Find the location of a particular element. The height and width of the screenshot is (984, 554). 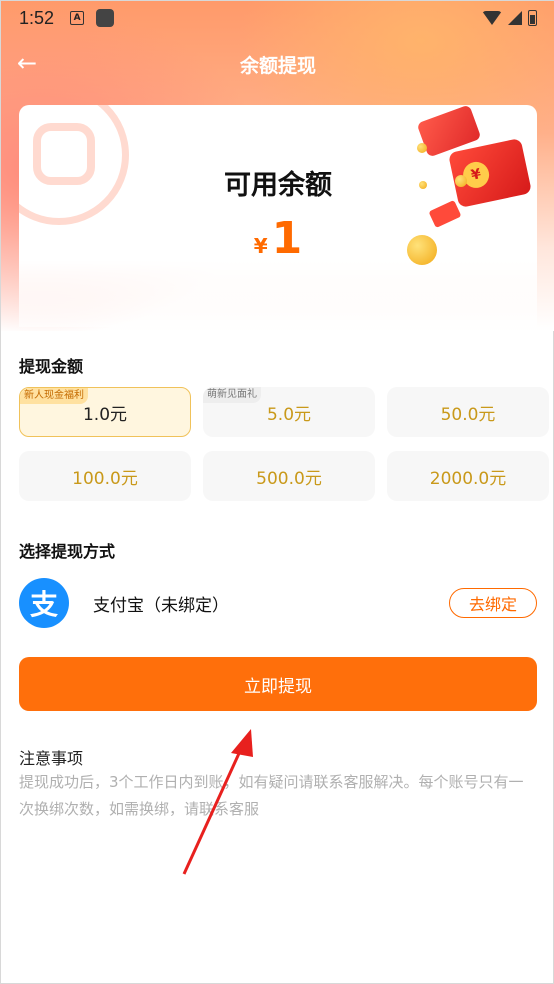

app-notification-square-icon is located at coordinates (105, 18).